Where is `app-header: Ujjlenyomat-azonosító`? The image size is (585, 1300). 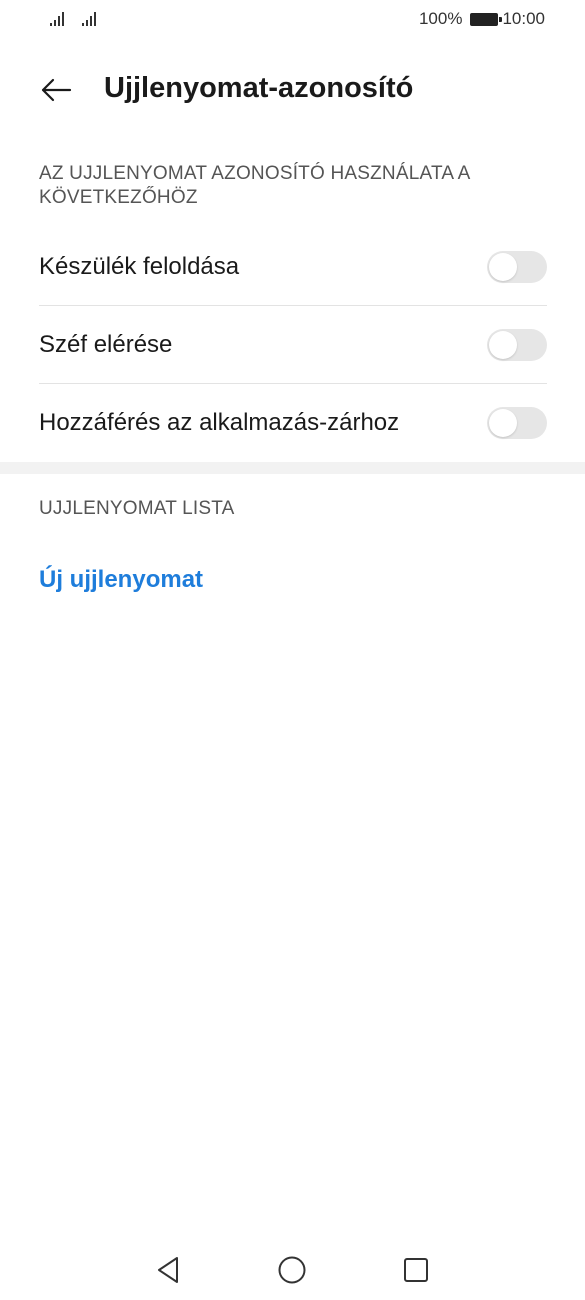 app-header: Ujjlenyomat-azonosító is located at coordinates (292, 90).